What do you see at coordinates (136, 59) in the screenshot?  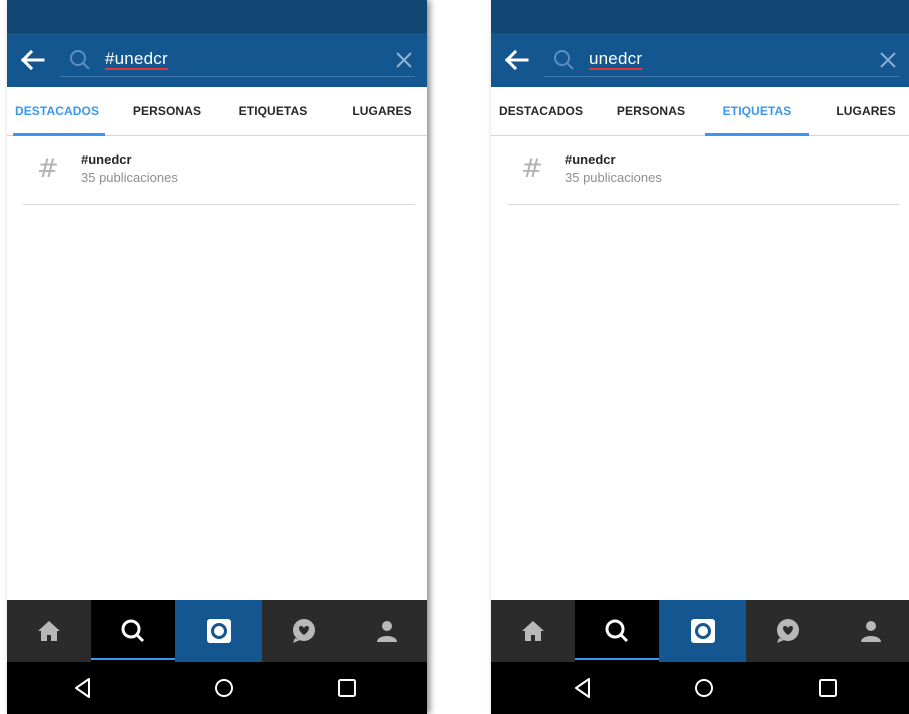 I see `search-input: #unedcr` at bounding box center [136, 59].